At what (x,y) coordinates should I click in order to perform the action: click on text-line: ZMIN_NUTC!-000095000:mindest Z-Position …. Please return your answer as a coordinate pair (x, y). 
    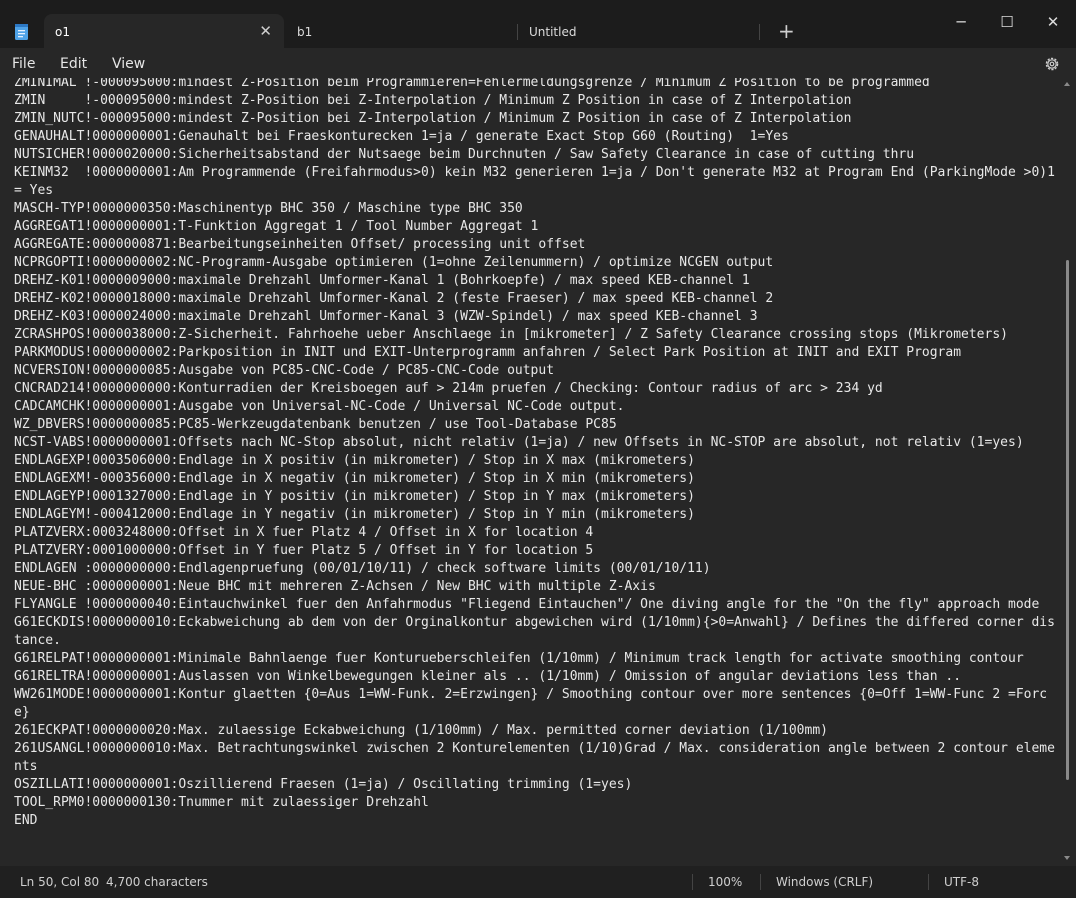
    Looking at the image, I should click on (536, 119).